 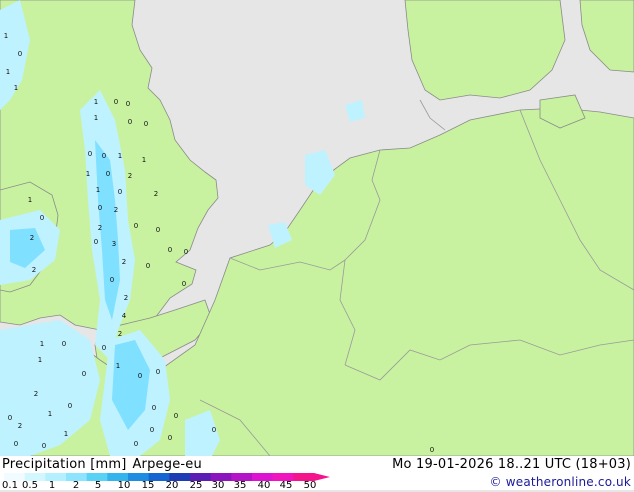 I want to click on legend-ticks: 0.1 0.5 1 2 5 10 15 20 25 30 35 40 45 50, so click(x=170, y=486).